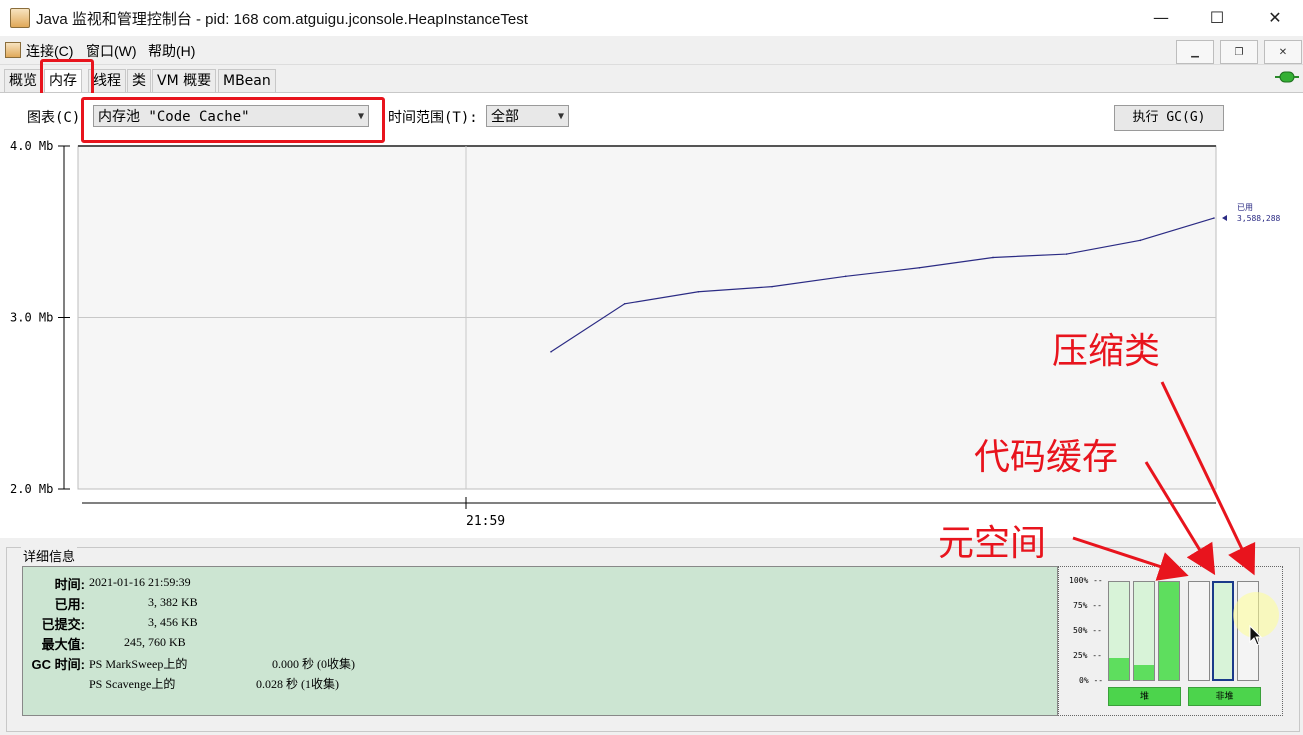  I want to click on arrow-metaspace, so click(1130, 558).